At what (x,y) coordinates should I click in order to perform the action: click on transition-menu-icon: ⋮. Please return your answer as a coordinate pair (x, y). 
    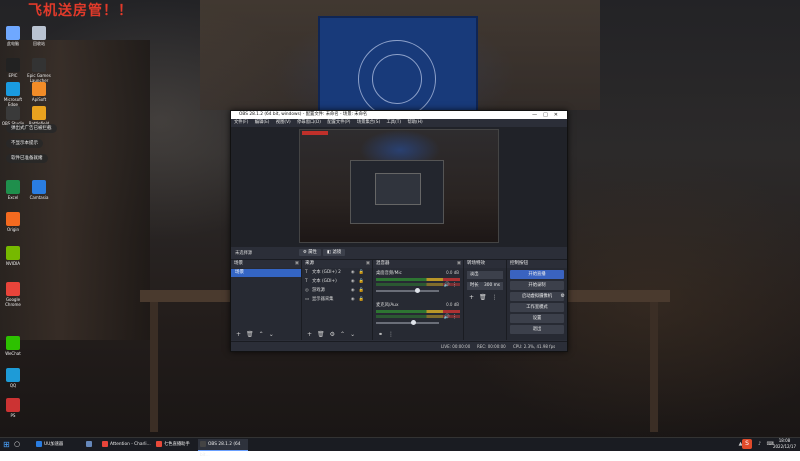
    Looking at the image, I should click on (497, 297).